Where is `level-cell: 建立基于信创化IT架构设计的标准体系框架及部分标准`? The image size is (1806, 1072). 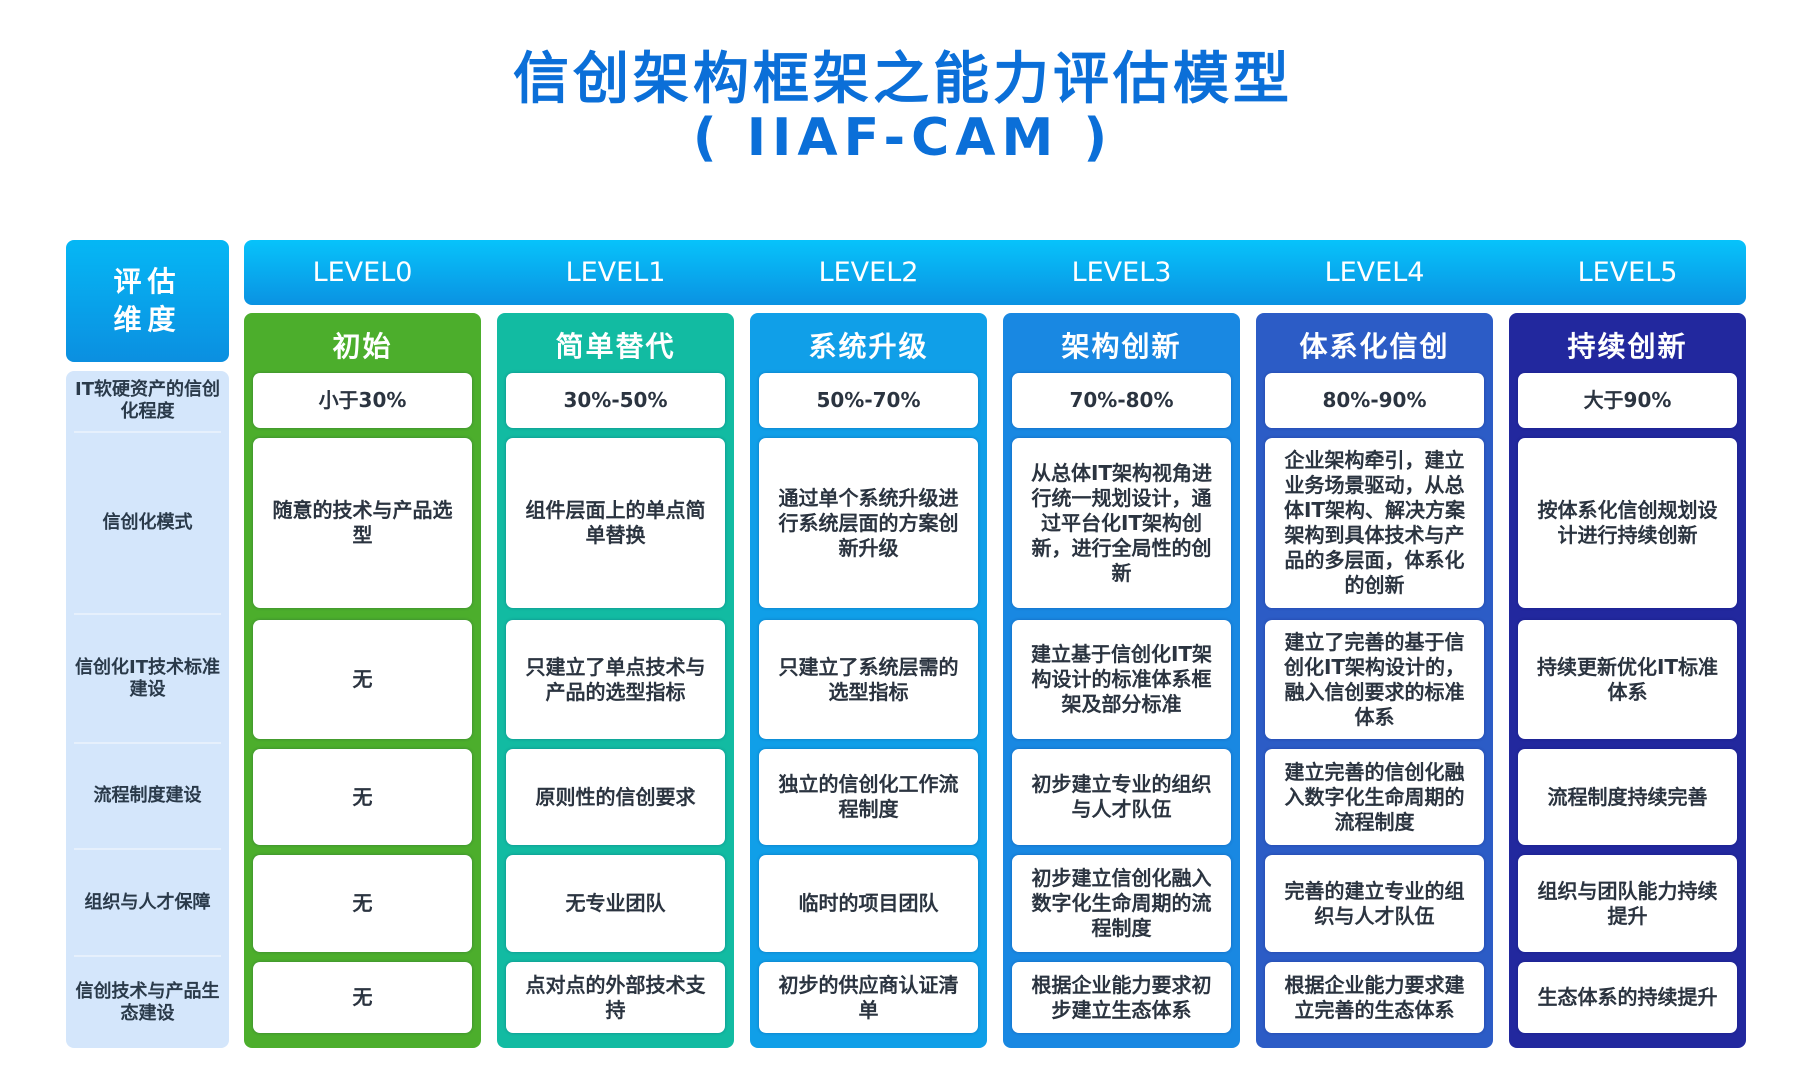 level-cell: 建立基于信创化IT架构设计的标准体系框架及部分标准 is located at coordinates (1121, 679).